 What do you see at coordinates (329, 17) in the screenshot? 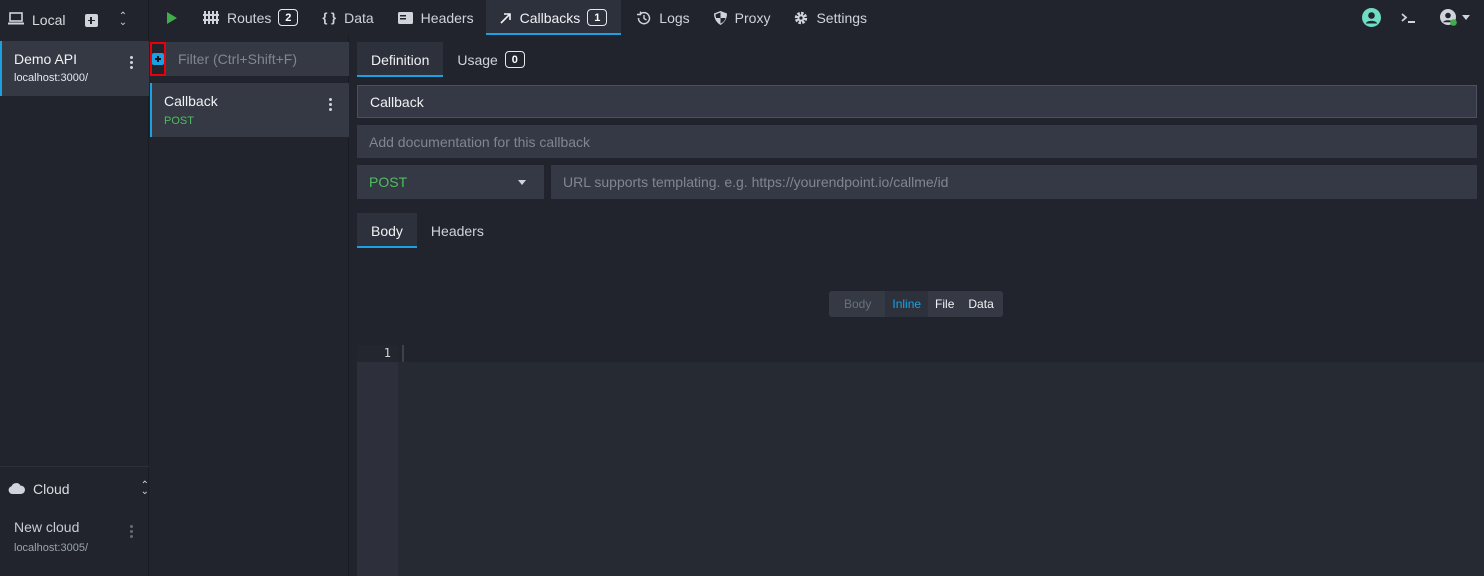
I see `braces-icon: { }` at bounding box center [329, 17].